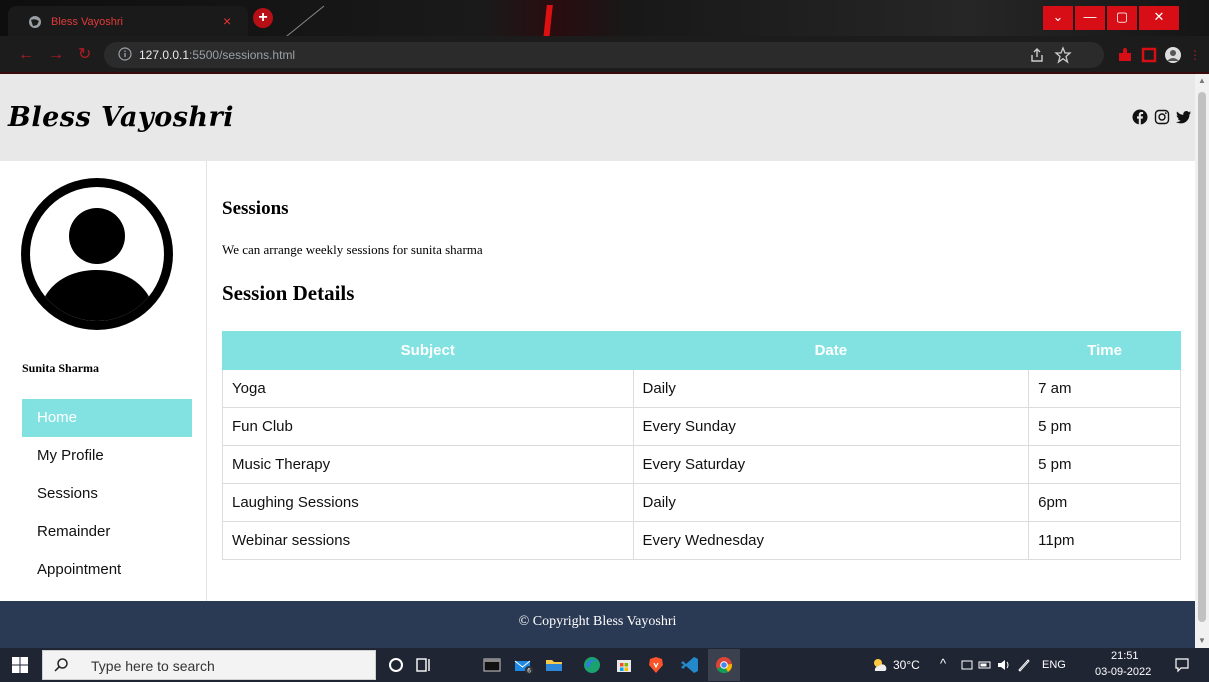 This screenshot has height=682, width=1209. I want to click on column-header-subject: Subject, so click(428, 350).